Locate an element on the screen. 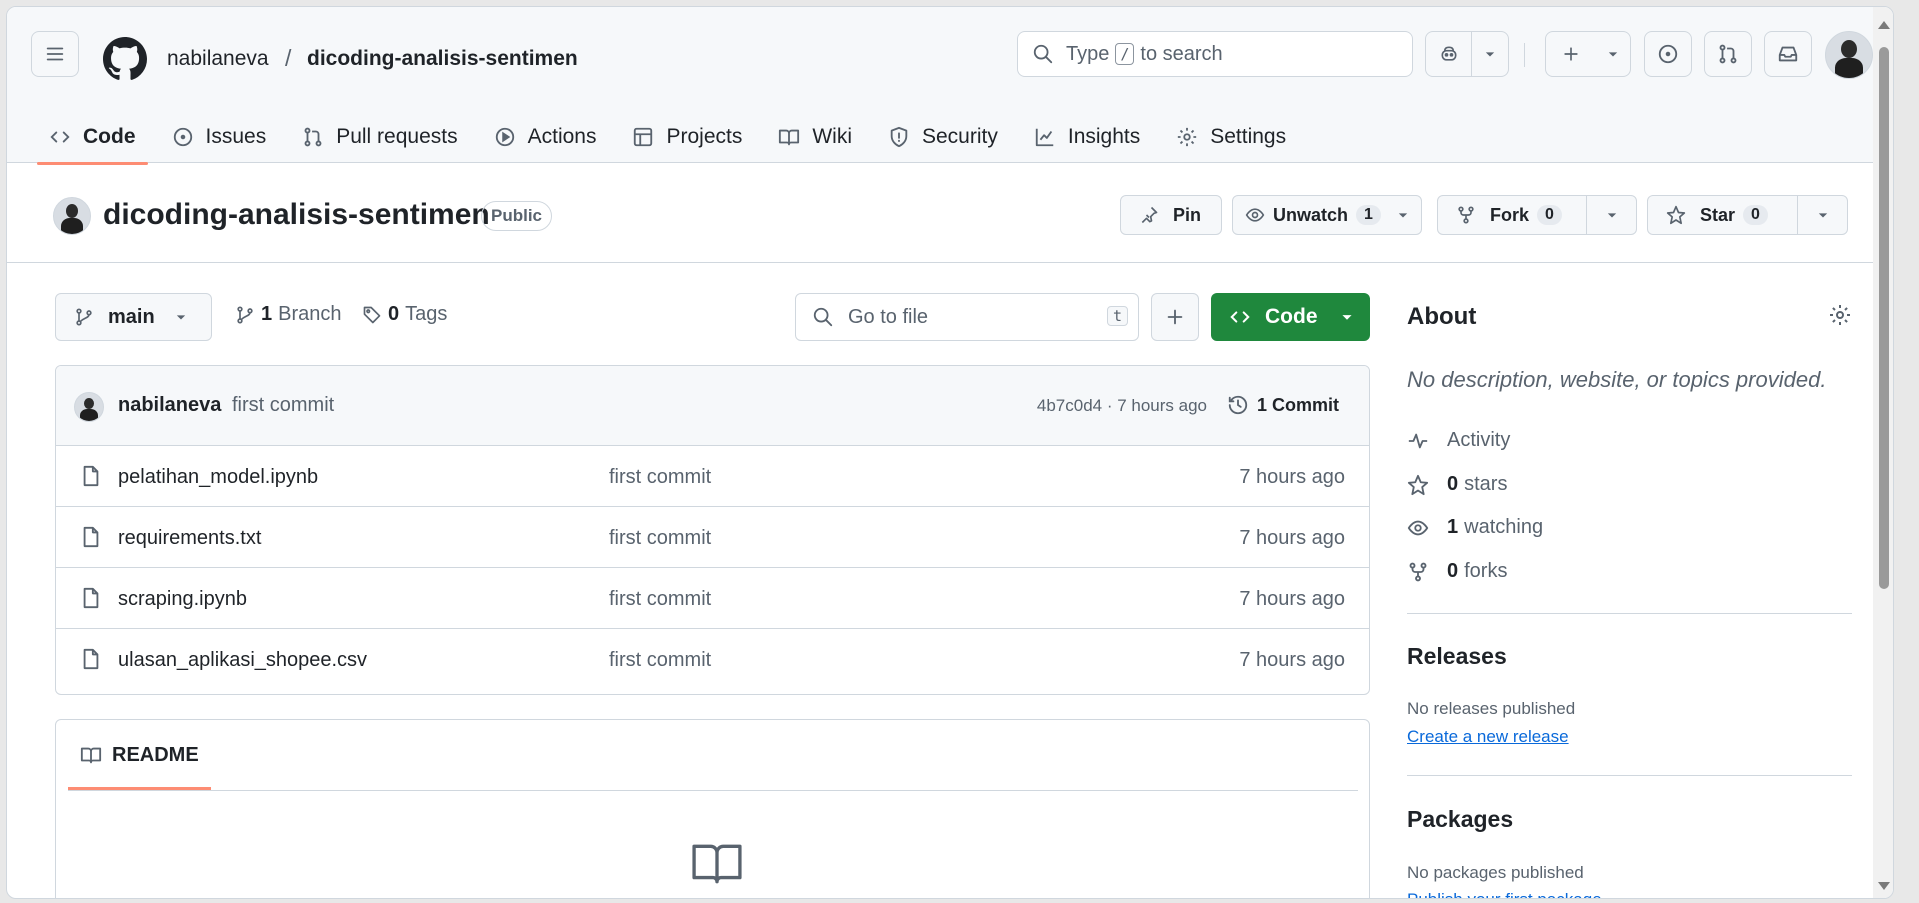  fork-button: Fork 0 is located at coordinates (1537, 215).